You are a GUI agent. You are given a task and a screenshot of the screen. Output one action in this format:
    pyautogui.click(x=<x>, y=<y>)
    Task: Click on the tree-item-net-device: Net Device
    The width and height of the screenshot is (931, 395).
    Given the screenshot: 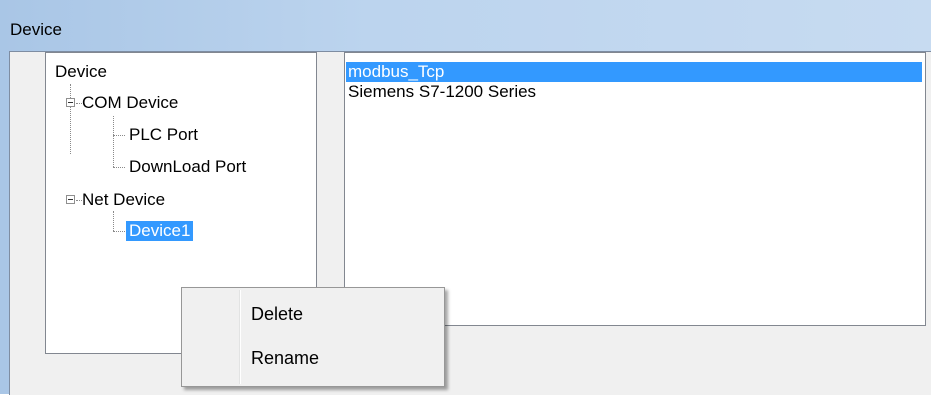 What is the action you would take?
    pyautogui.click(x=123, y=200)
    